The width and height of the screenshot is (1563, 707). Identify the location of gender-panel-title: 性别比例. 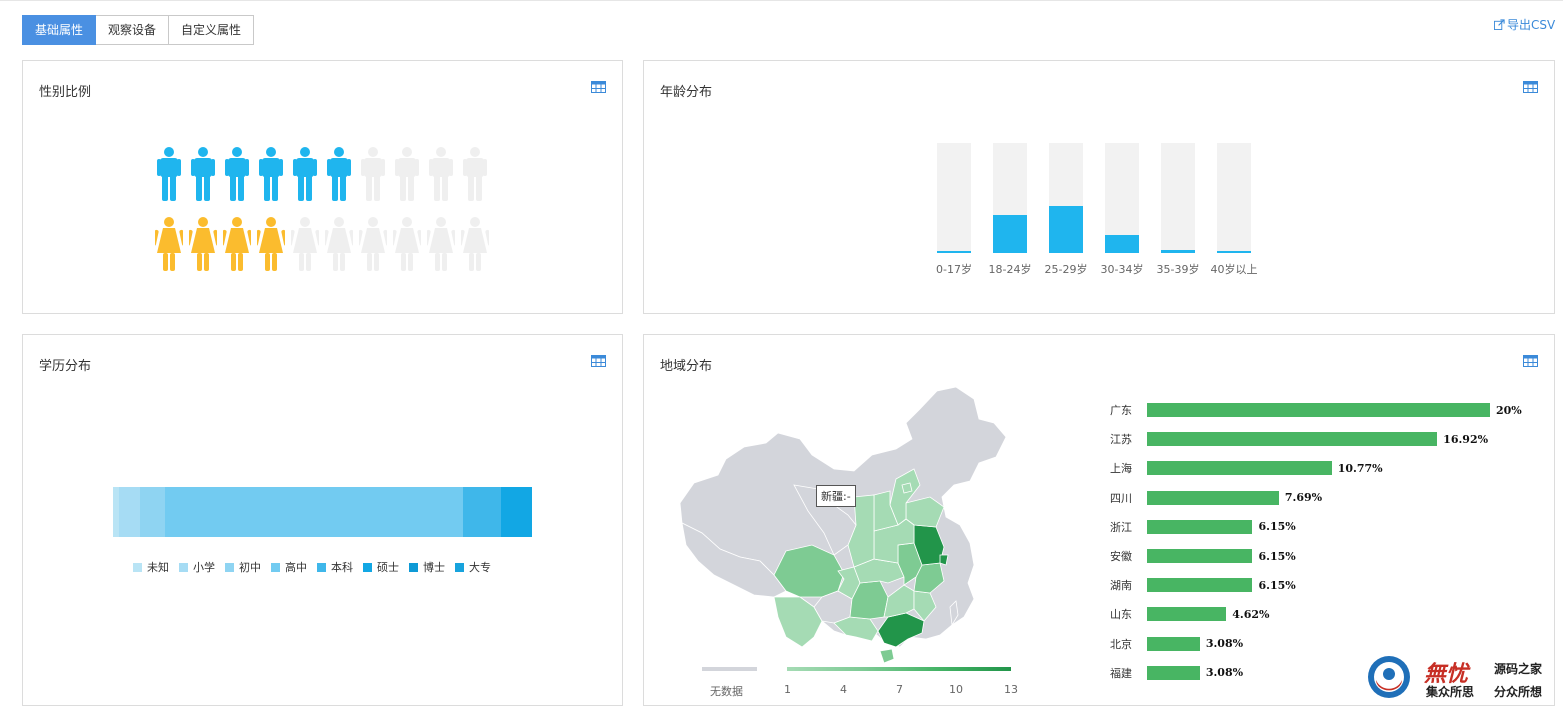
(65, 92).